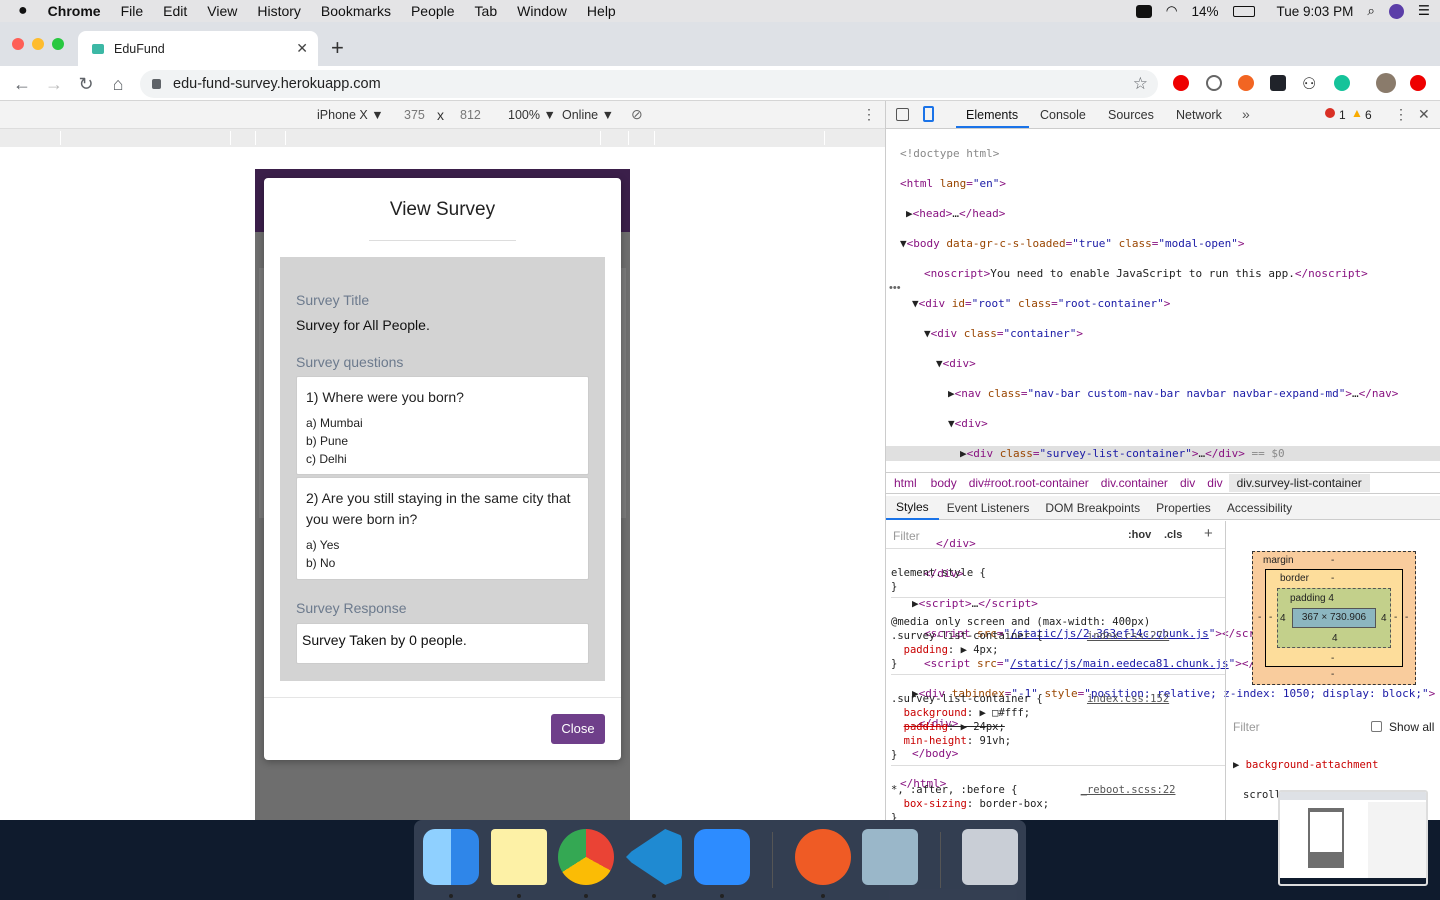 The image size is (1440, 900). Describe the element at coordinates (1246, 727) in the screenshot. I see `computed-filter-input: Filter` at that location.